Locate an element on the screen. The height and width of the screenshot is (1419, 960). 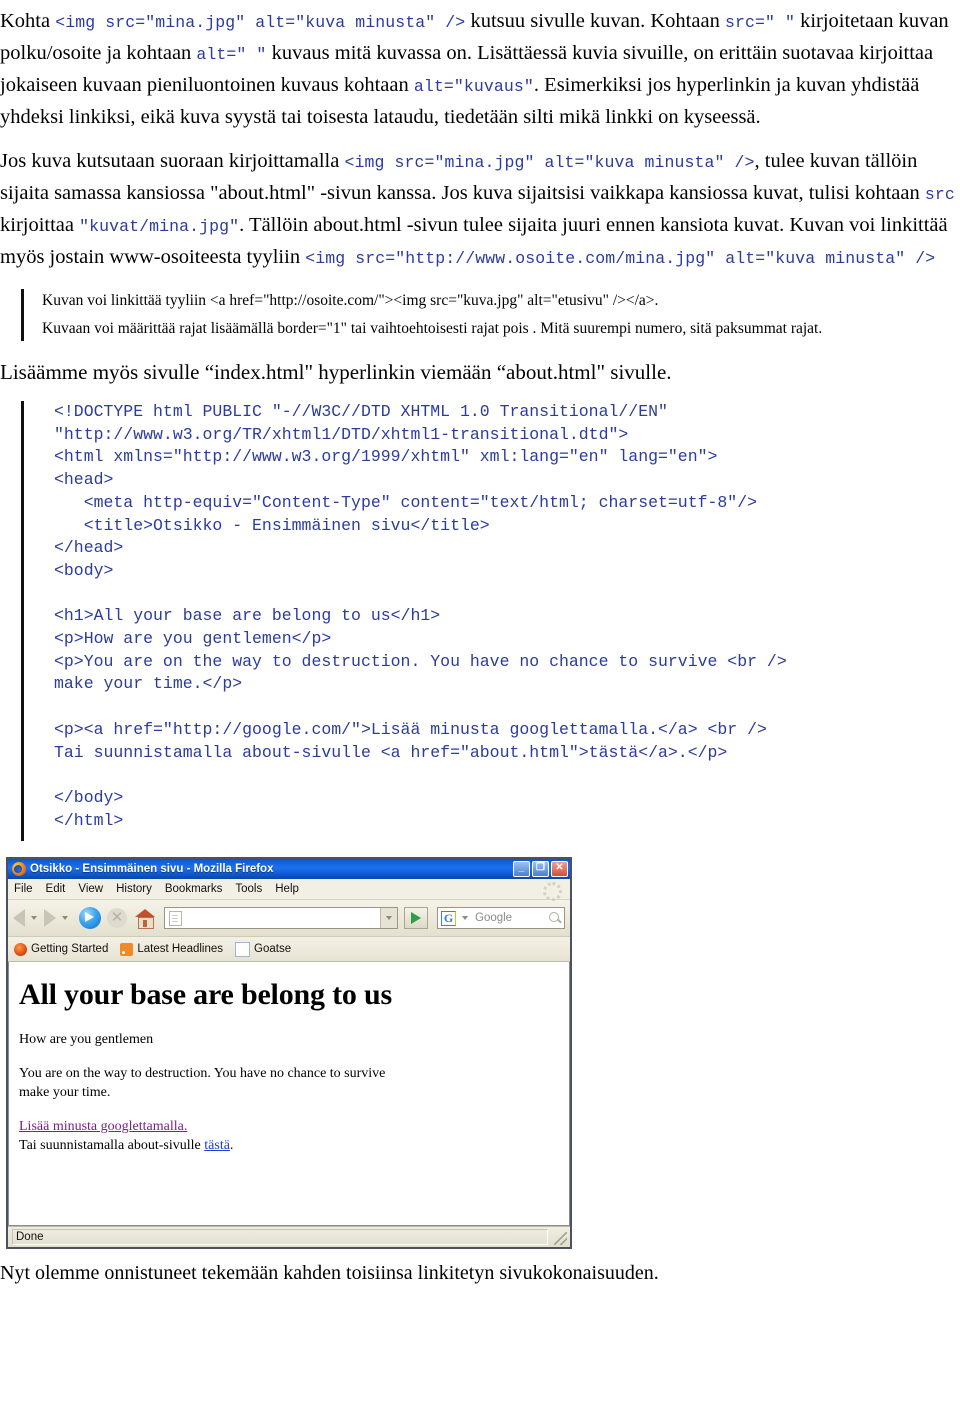
status-sunken-panel is located at coordinates (280, 1237).